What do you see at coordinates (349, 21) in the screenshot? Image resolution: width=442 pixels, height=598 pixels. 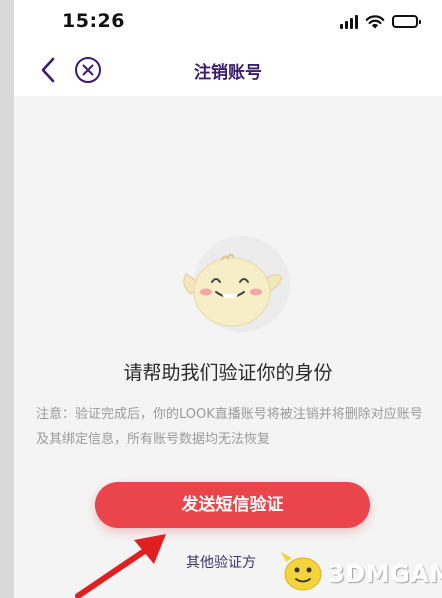 I see `signal-icon` at bounding box center [349, 21].